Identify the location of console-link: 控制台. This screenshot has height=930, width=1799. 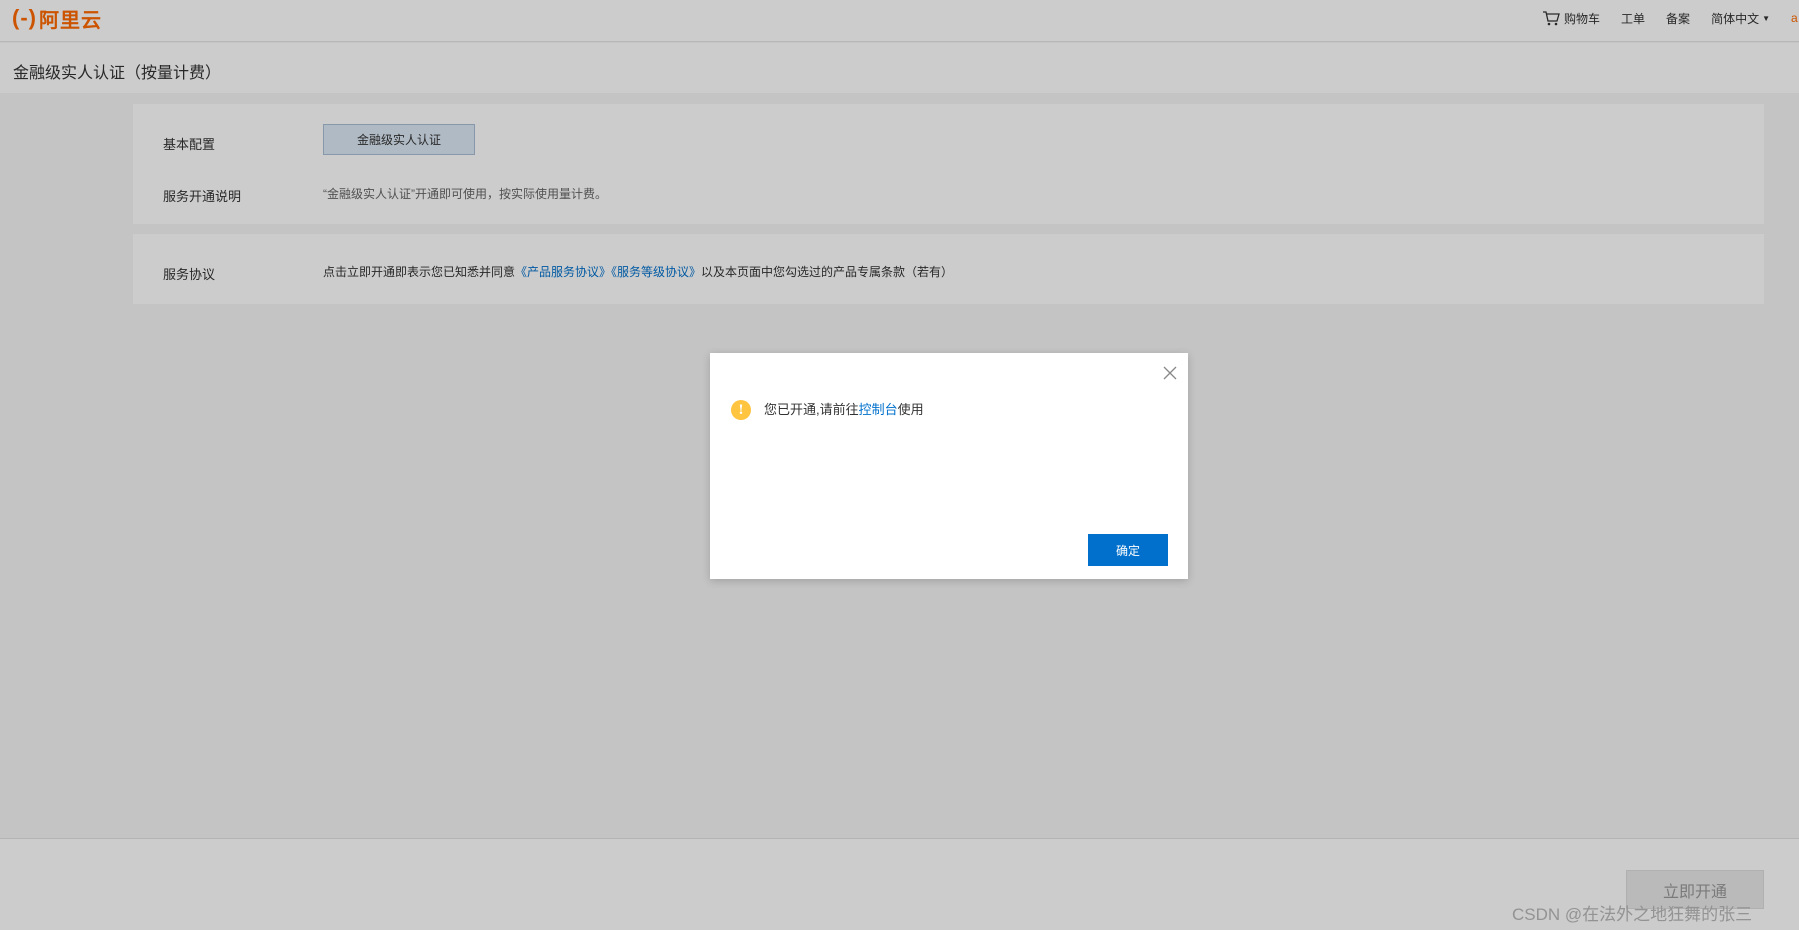
(878, 409).